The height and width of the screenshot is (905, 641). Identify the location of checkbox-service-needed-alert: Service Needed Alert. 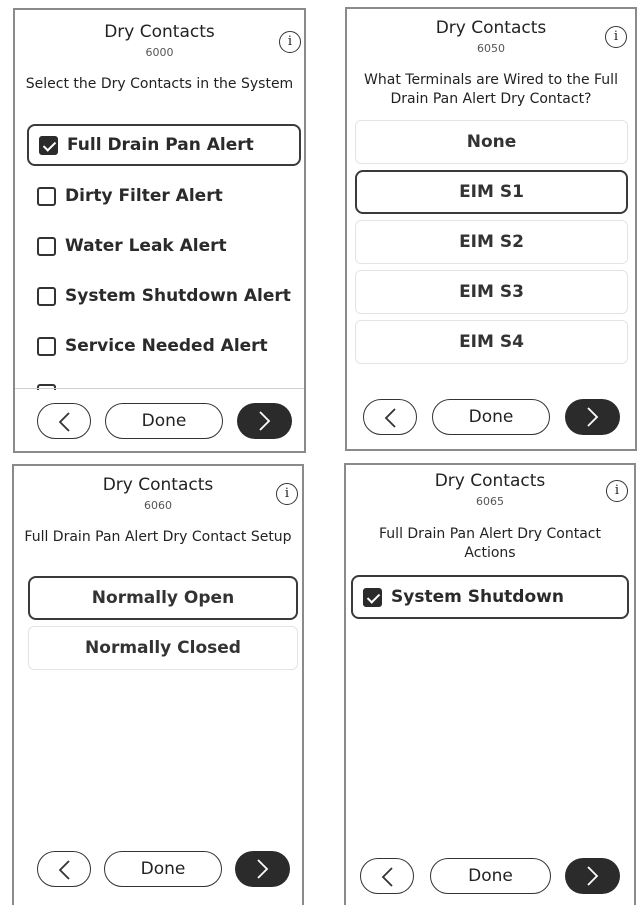
(164, 346).